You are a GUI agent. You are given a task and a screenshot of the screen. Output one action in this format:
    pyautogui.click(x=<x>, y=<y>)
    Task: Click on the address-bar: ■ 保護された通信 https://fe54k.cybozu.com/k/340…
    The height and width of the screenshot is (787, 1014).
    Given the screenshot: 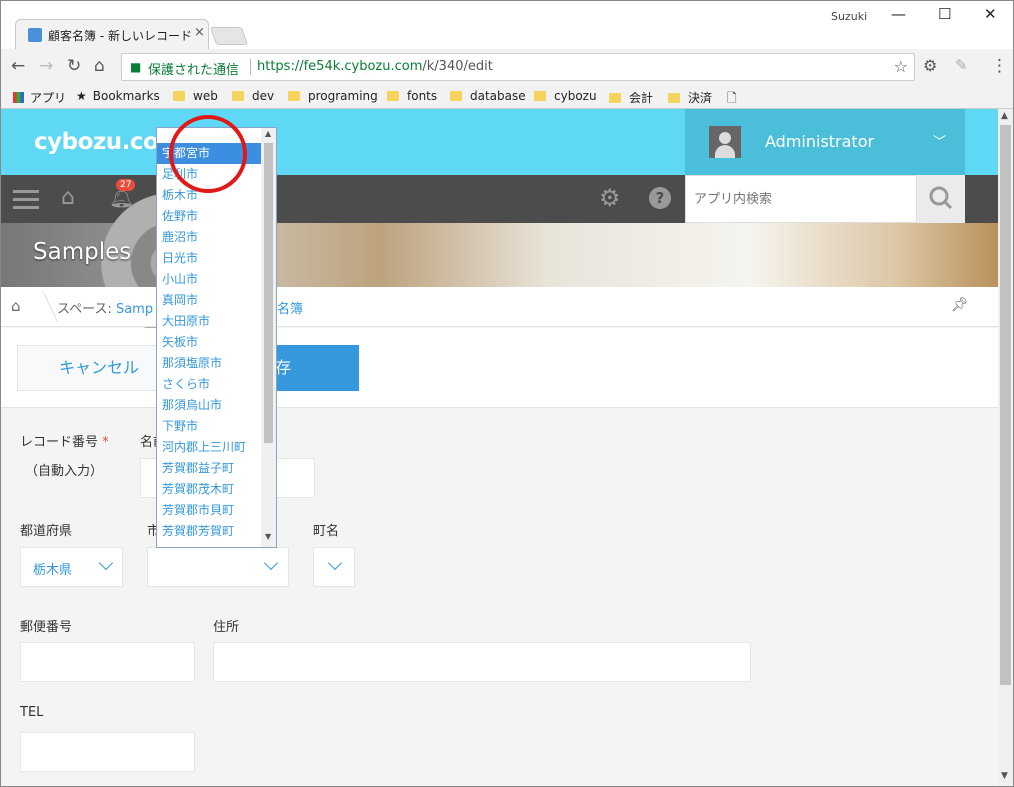 What is the action you would take?
    pyautogui.click(x=518, y=67)
    